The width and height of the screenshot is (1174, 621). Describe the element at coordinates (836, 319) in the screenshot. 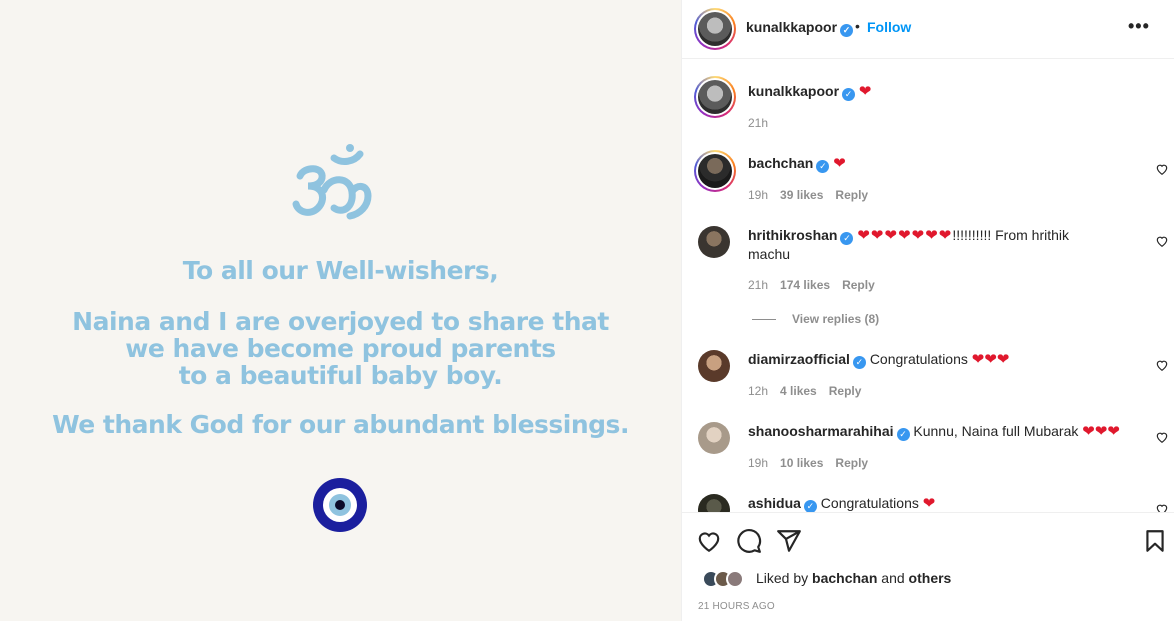

I see `view-replies-label: View replies (8)` at that location.